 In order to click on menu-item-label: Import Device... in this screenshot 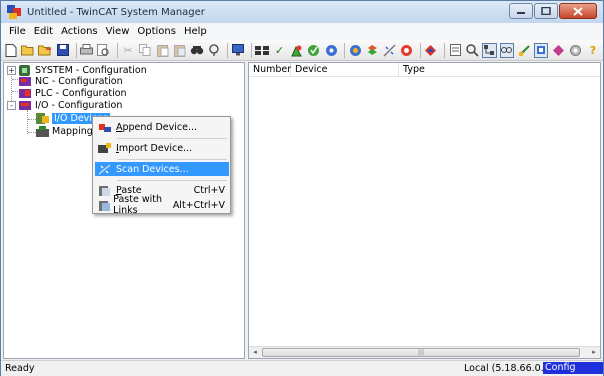, I will do `click(154, 148)`.